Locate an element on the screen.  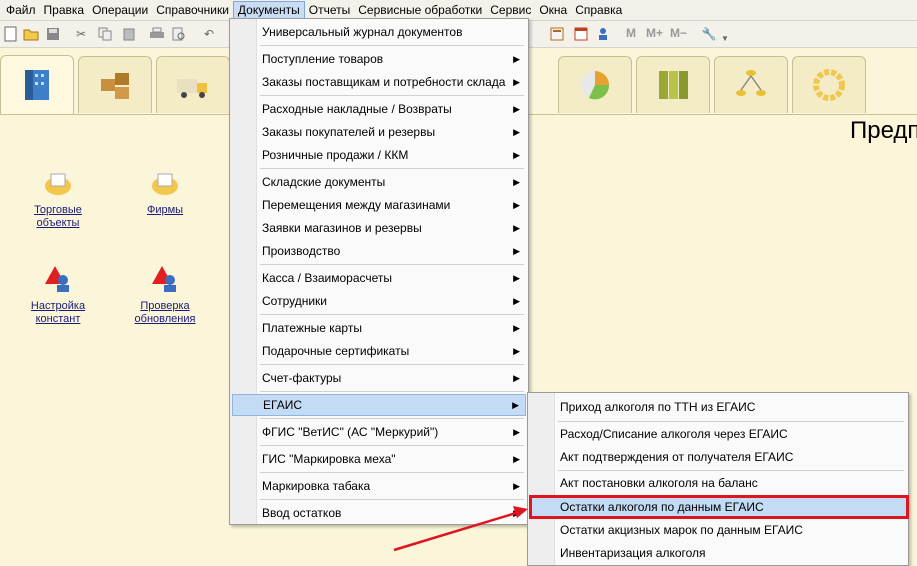
print-icon is located at coordinates (157, 34).